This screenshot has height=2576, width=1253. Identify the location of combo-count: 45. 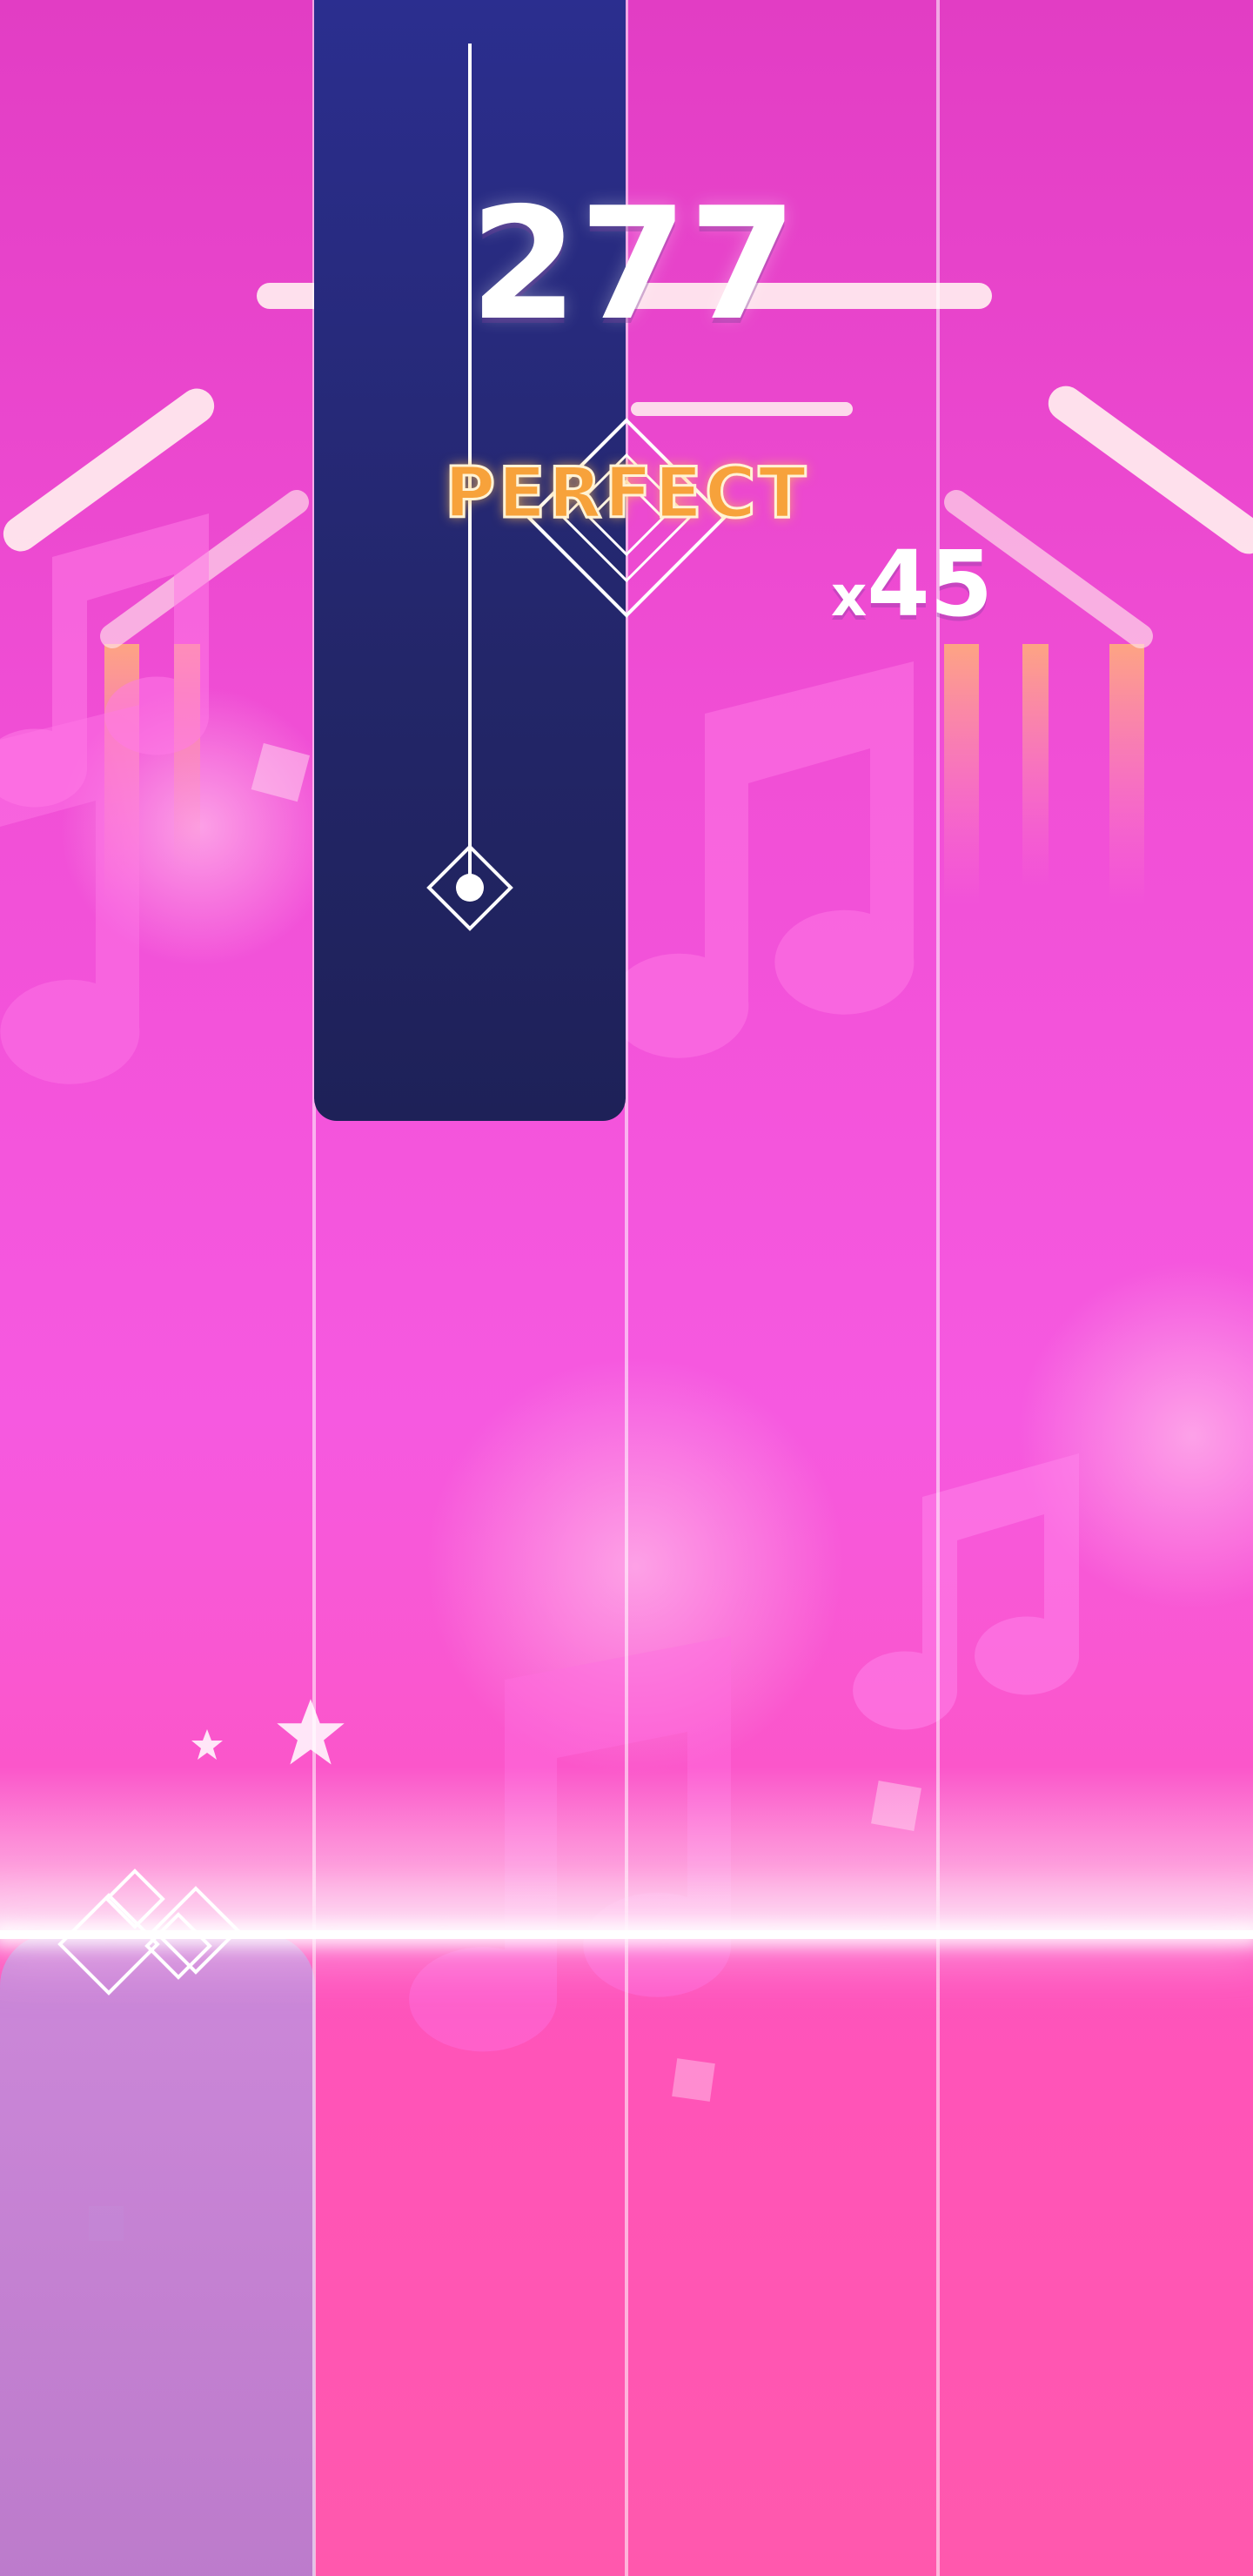
(930, 584).